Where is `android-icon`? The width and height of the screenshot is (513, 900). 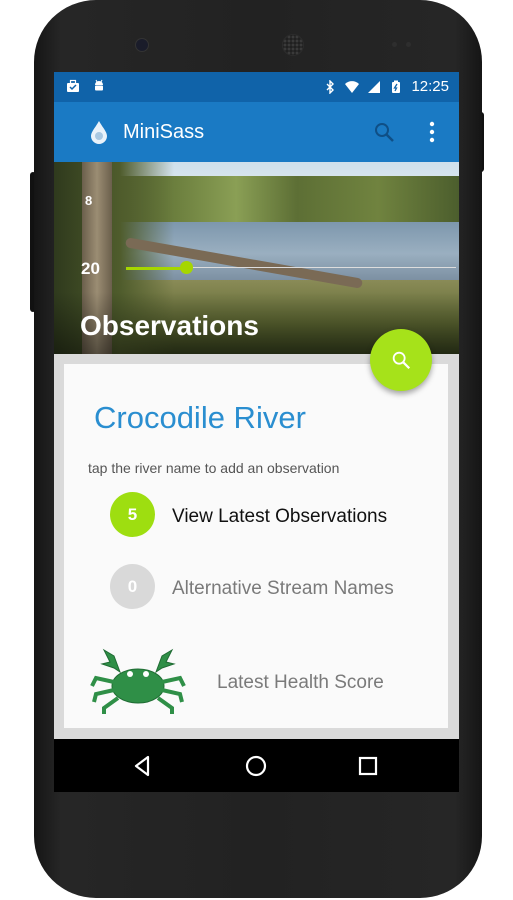
android-icon is located at coordinates (99, 85).